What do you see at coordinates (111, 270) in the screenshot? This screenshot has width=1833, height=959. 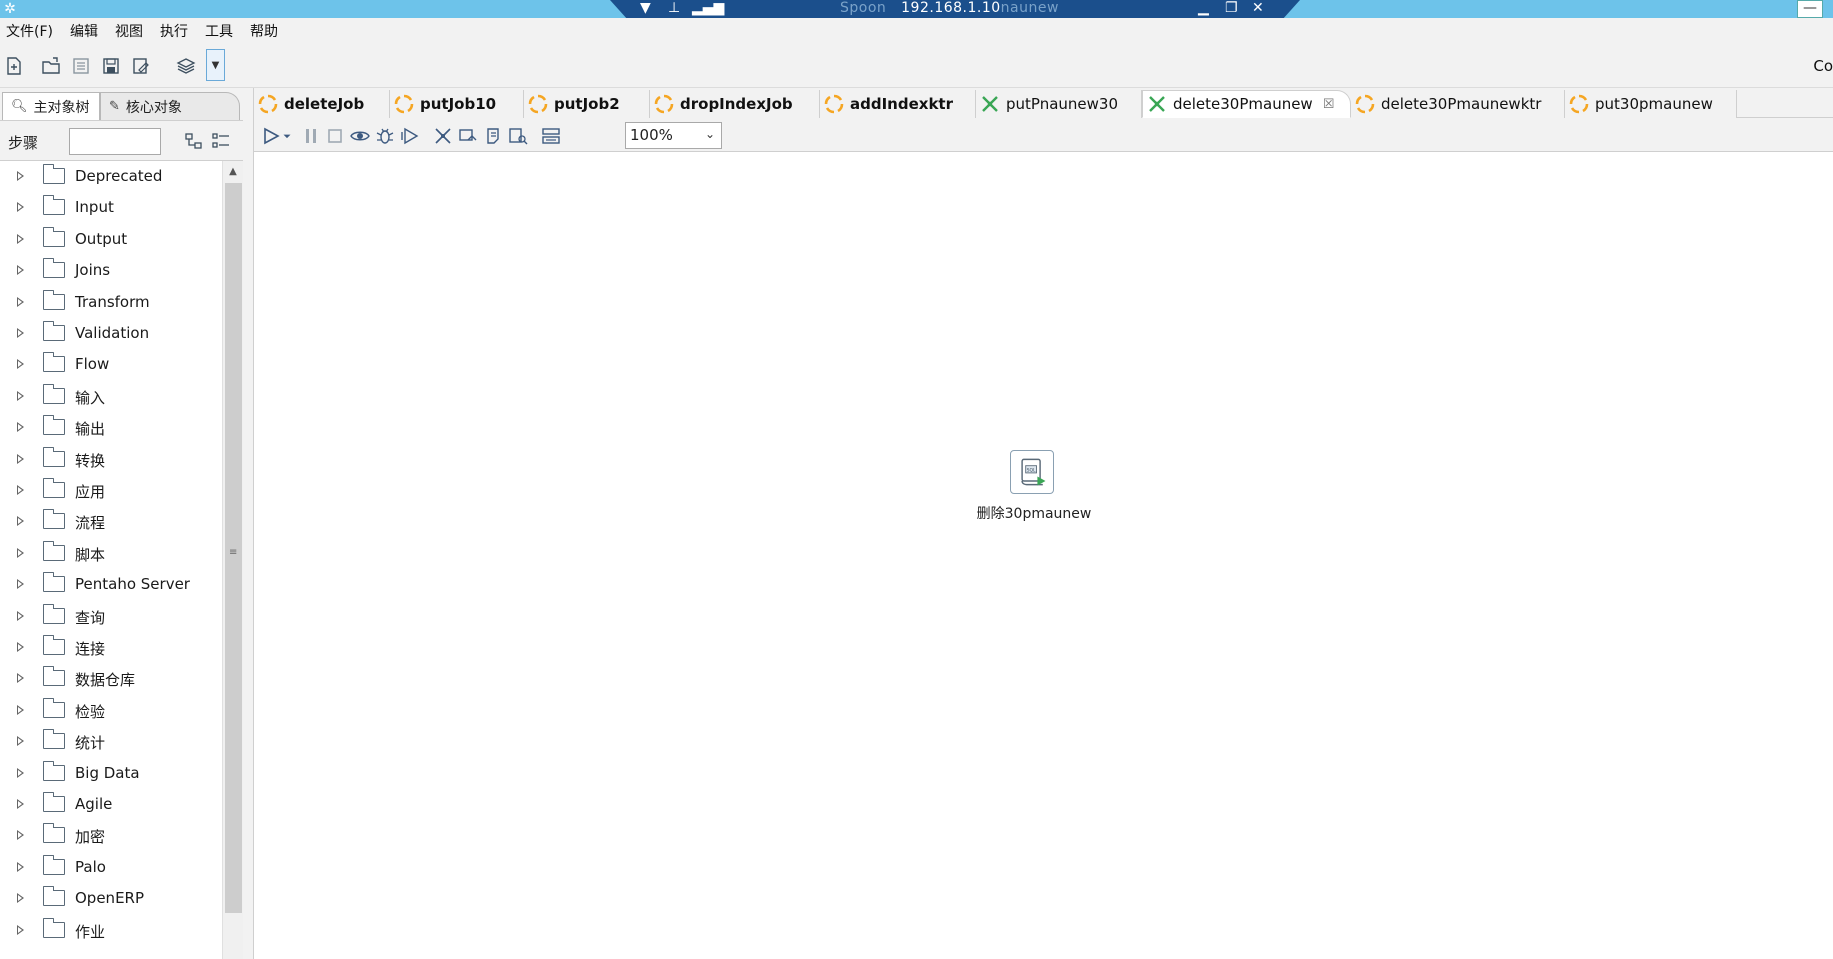 I see `tree-item: Joins` at bounding box center [111, 270].